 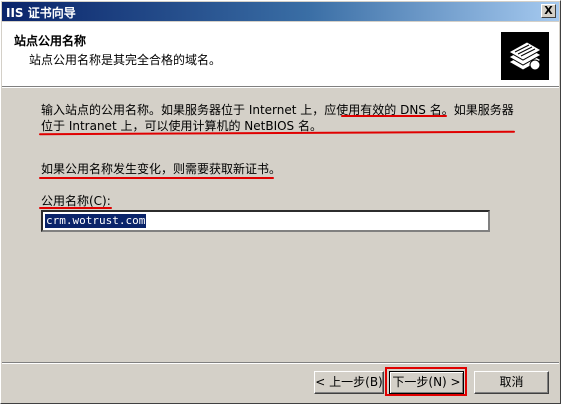 I want to click on next-button: 下一步(N) >, so click(x=426, y=382).